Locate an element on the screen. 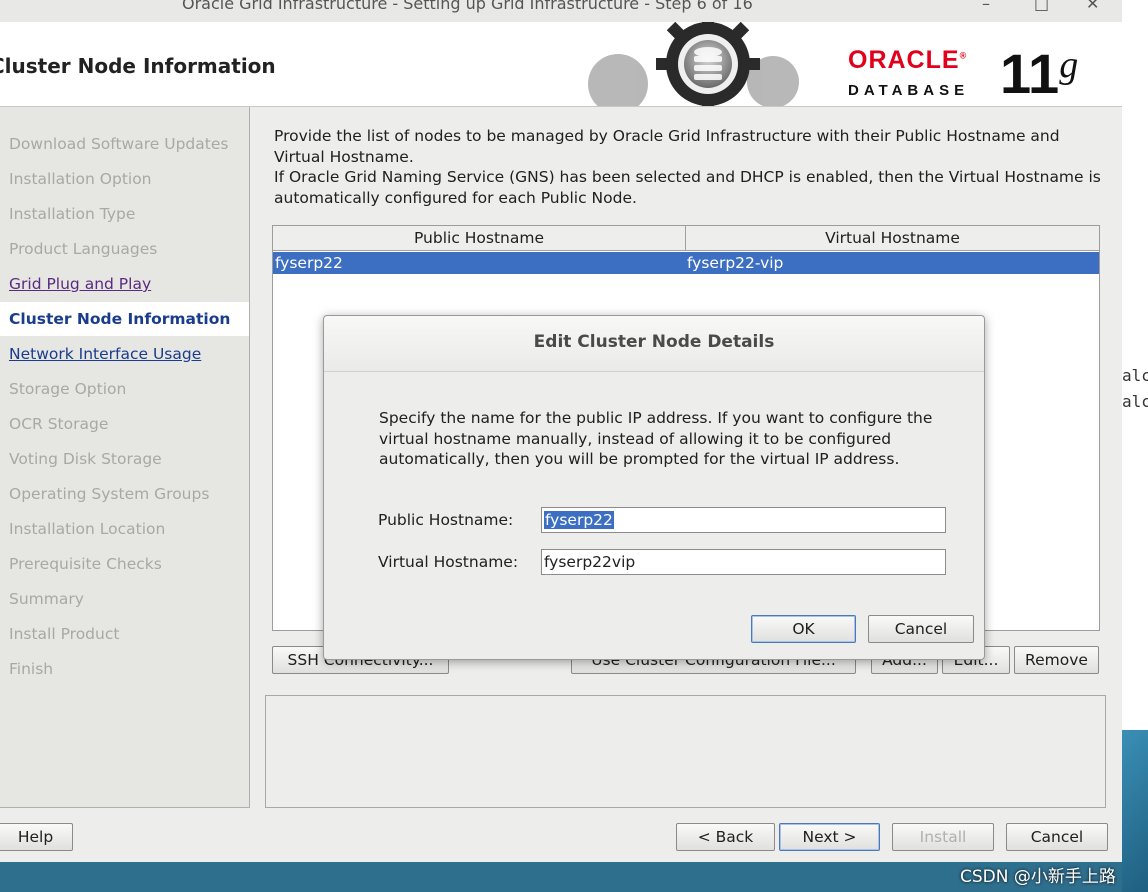 This screenshot has height=892, width=1148. cancel-button: Cancel is located at coordinates (1057, 837).